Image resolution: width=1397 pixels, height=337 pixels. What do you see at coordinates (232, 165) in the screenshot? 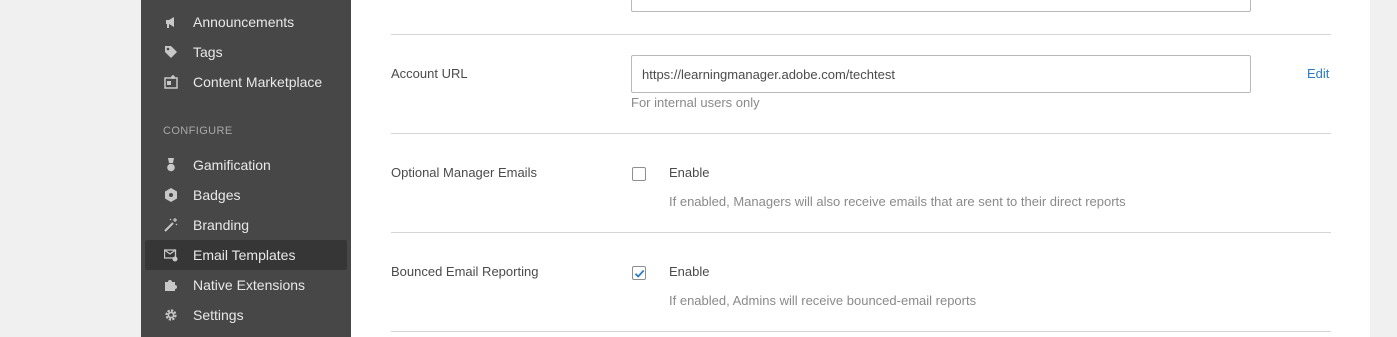
I see `sidebar-item-label: Gamification` at bounding box center [232, 165].